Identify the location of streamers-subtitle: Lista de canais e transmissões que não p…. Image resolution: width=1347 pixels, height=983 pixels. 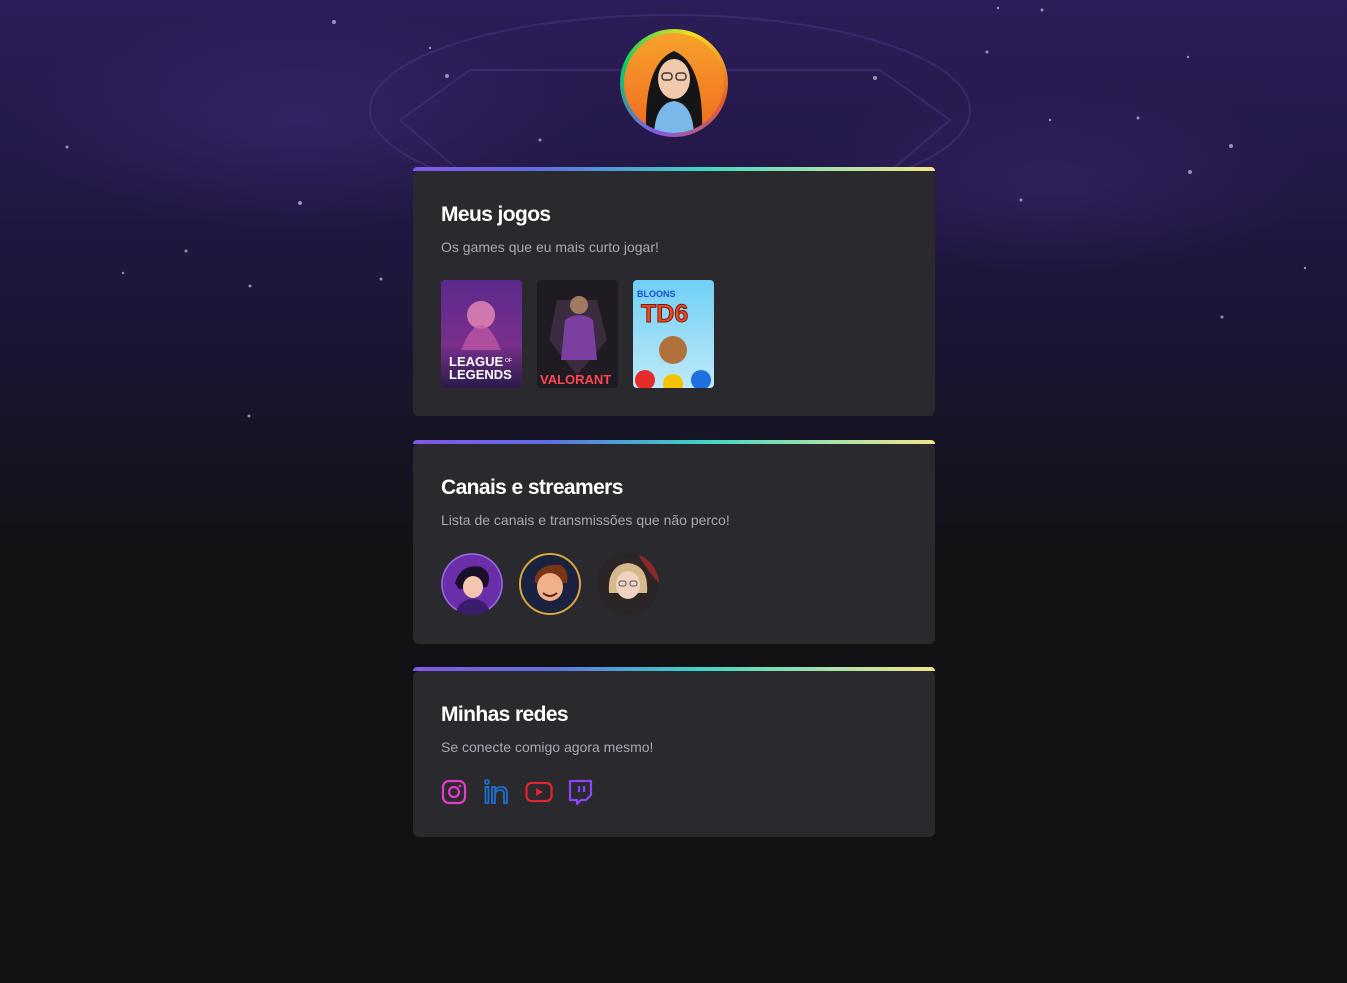
(585, 520).